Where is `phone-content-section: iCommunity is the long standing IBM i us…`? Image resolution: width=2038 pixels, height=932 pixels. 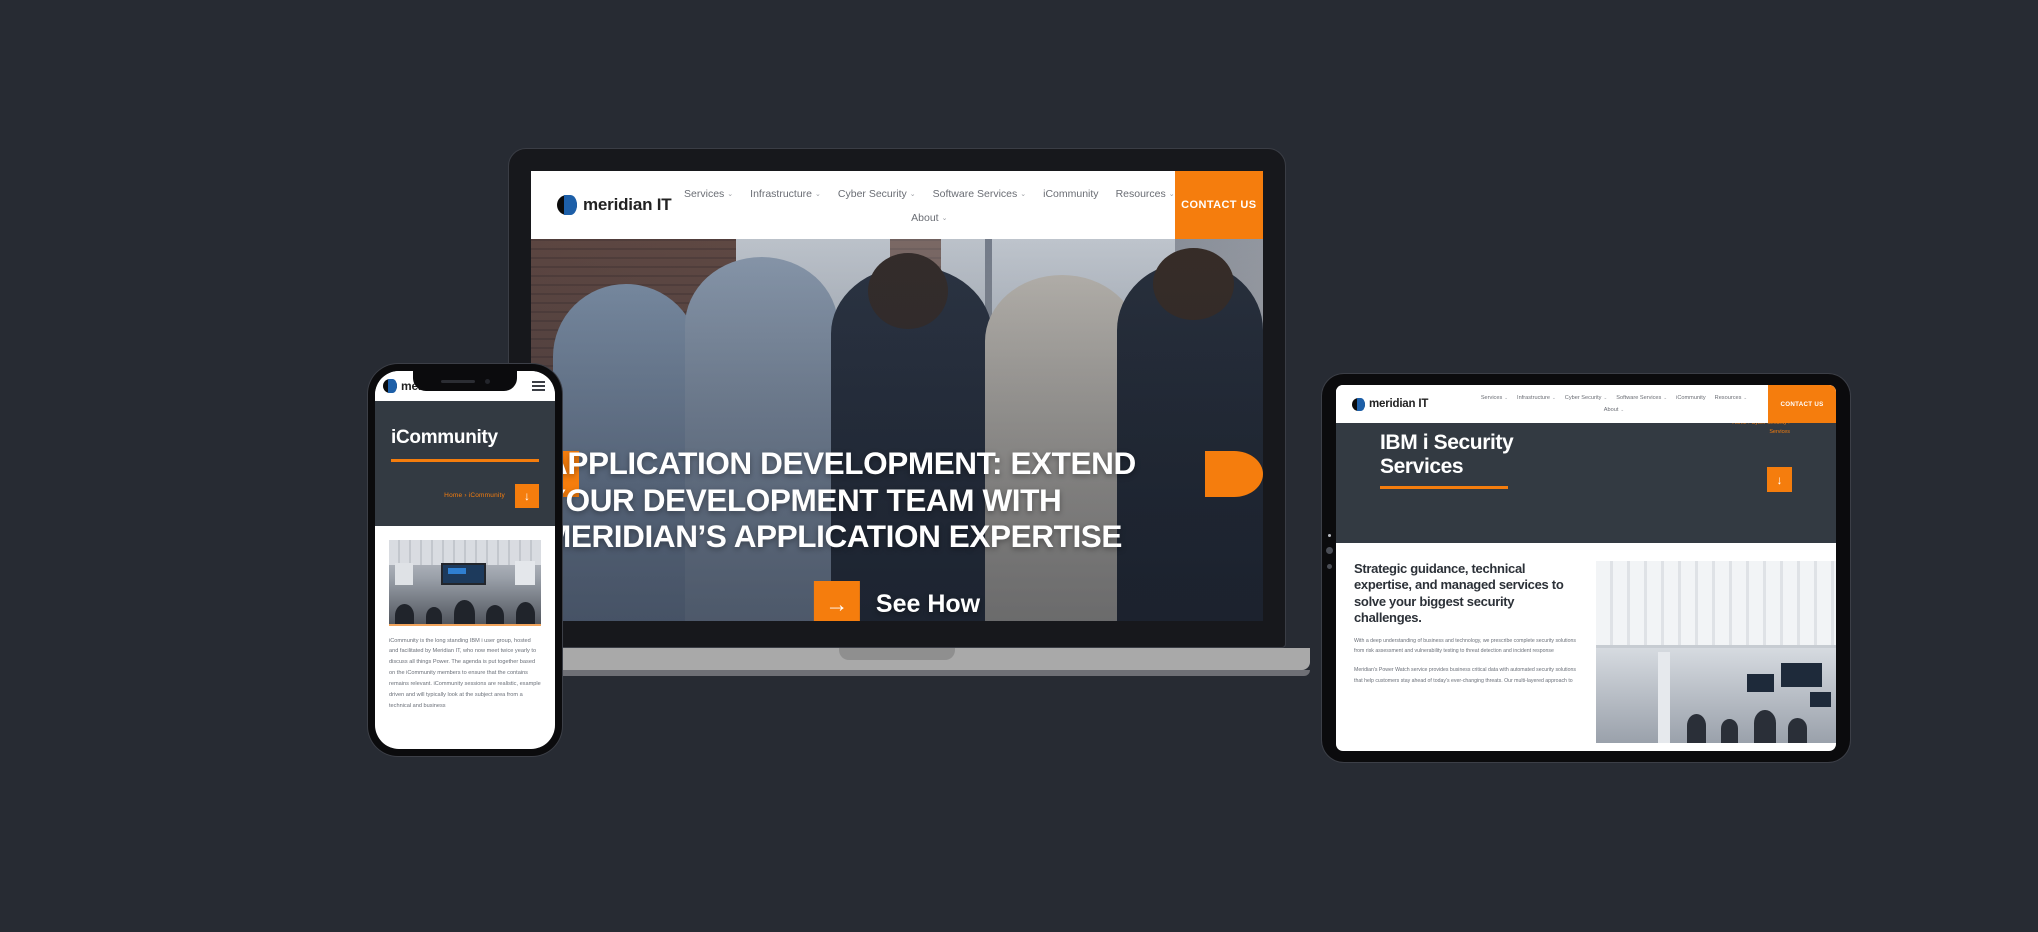 phone-content-section: iCommunity is the long standing IBM i us… is located at coordinates (465, 618).